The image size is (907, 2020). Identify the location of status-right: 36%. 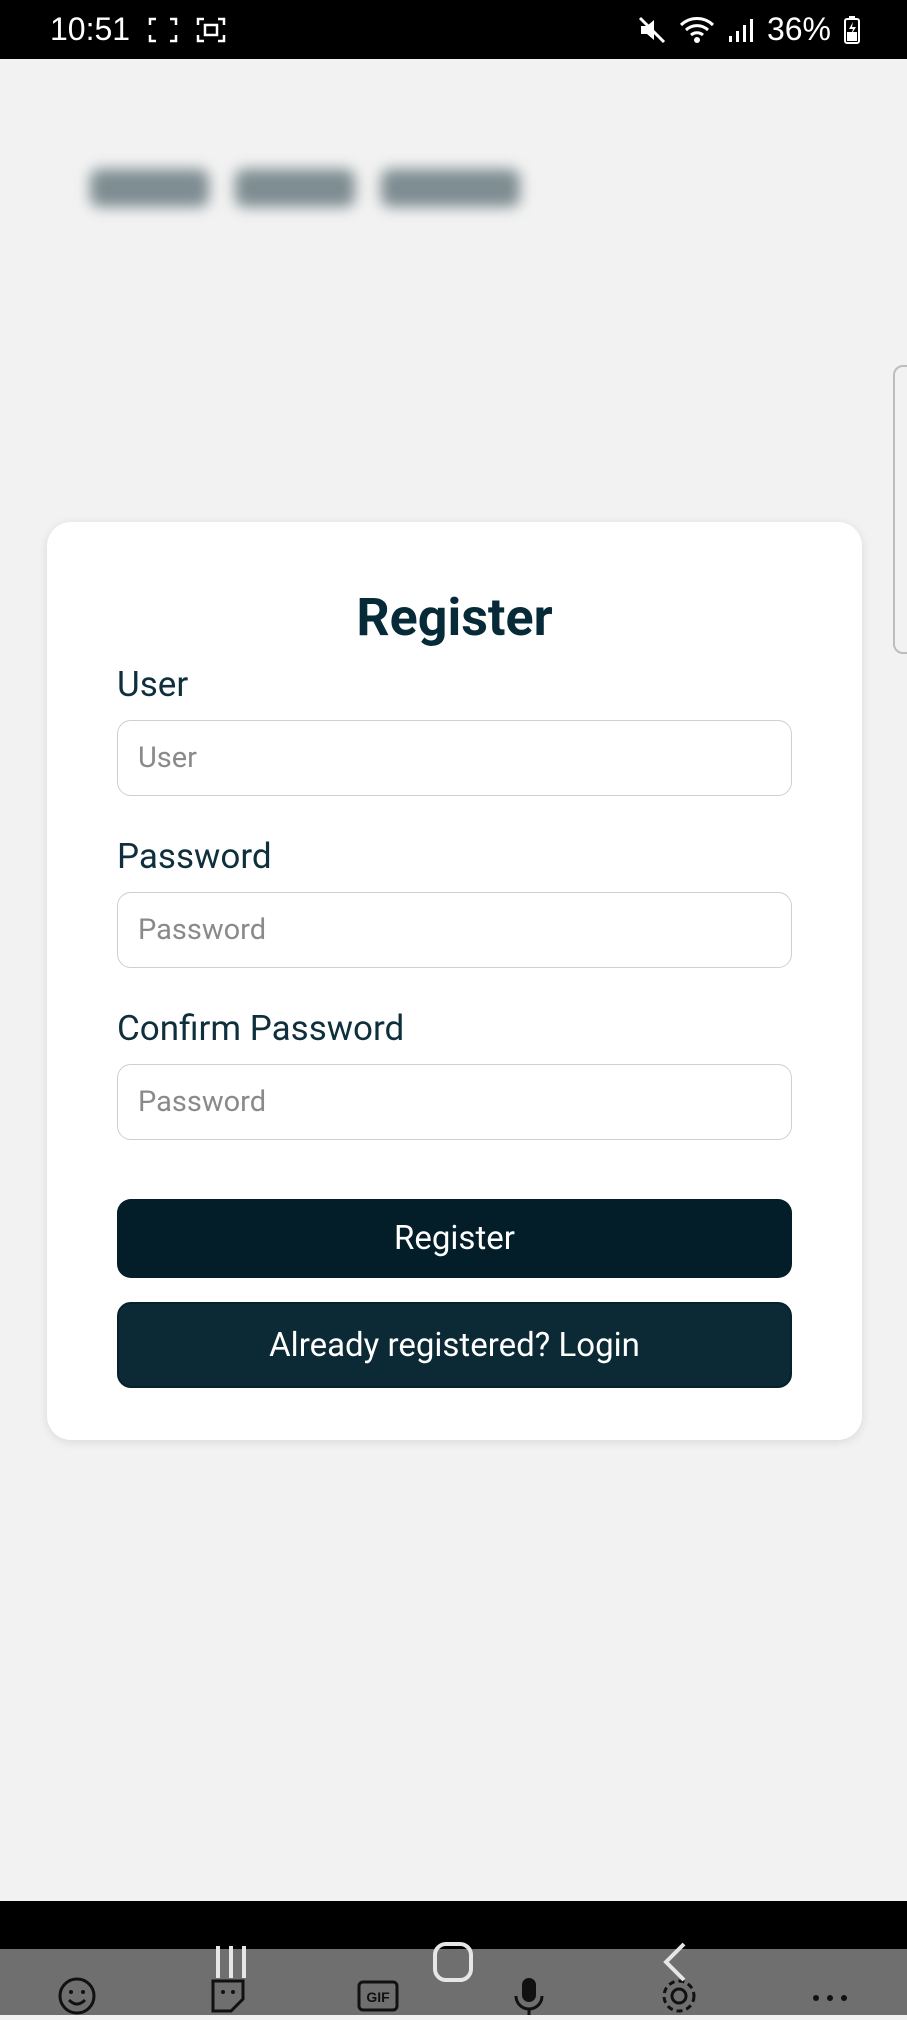
(749, 29).